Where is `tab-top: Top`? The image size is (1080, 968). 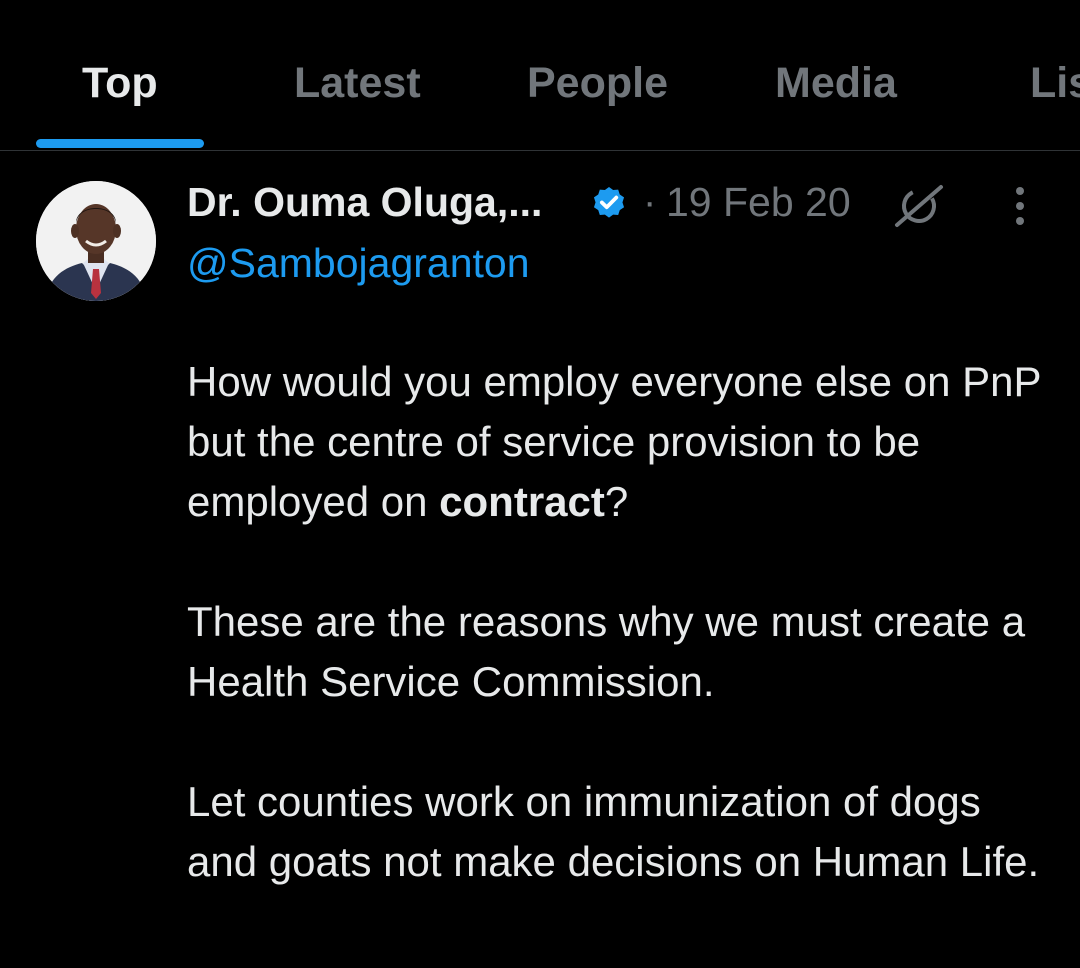 tab-top: Top is located at coordinates (120, 83).